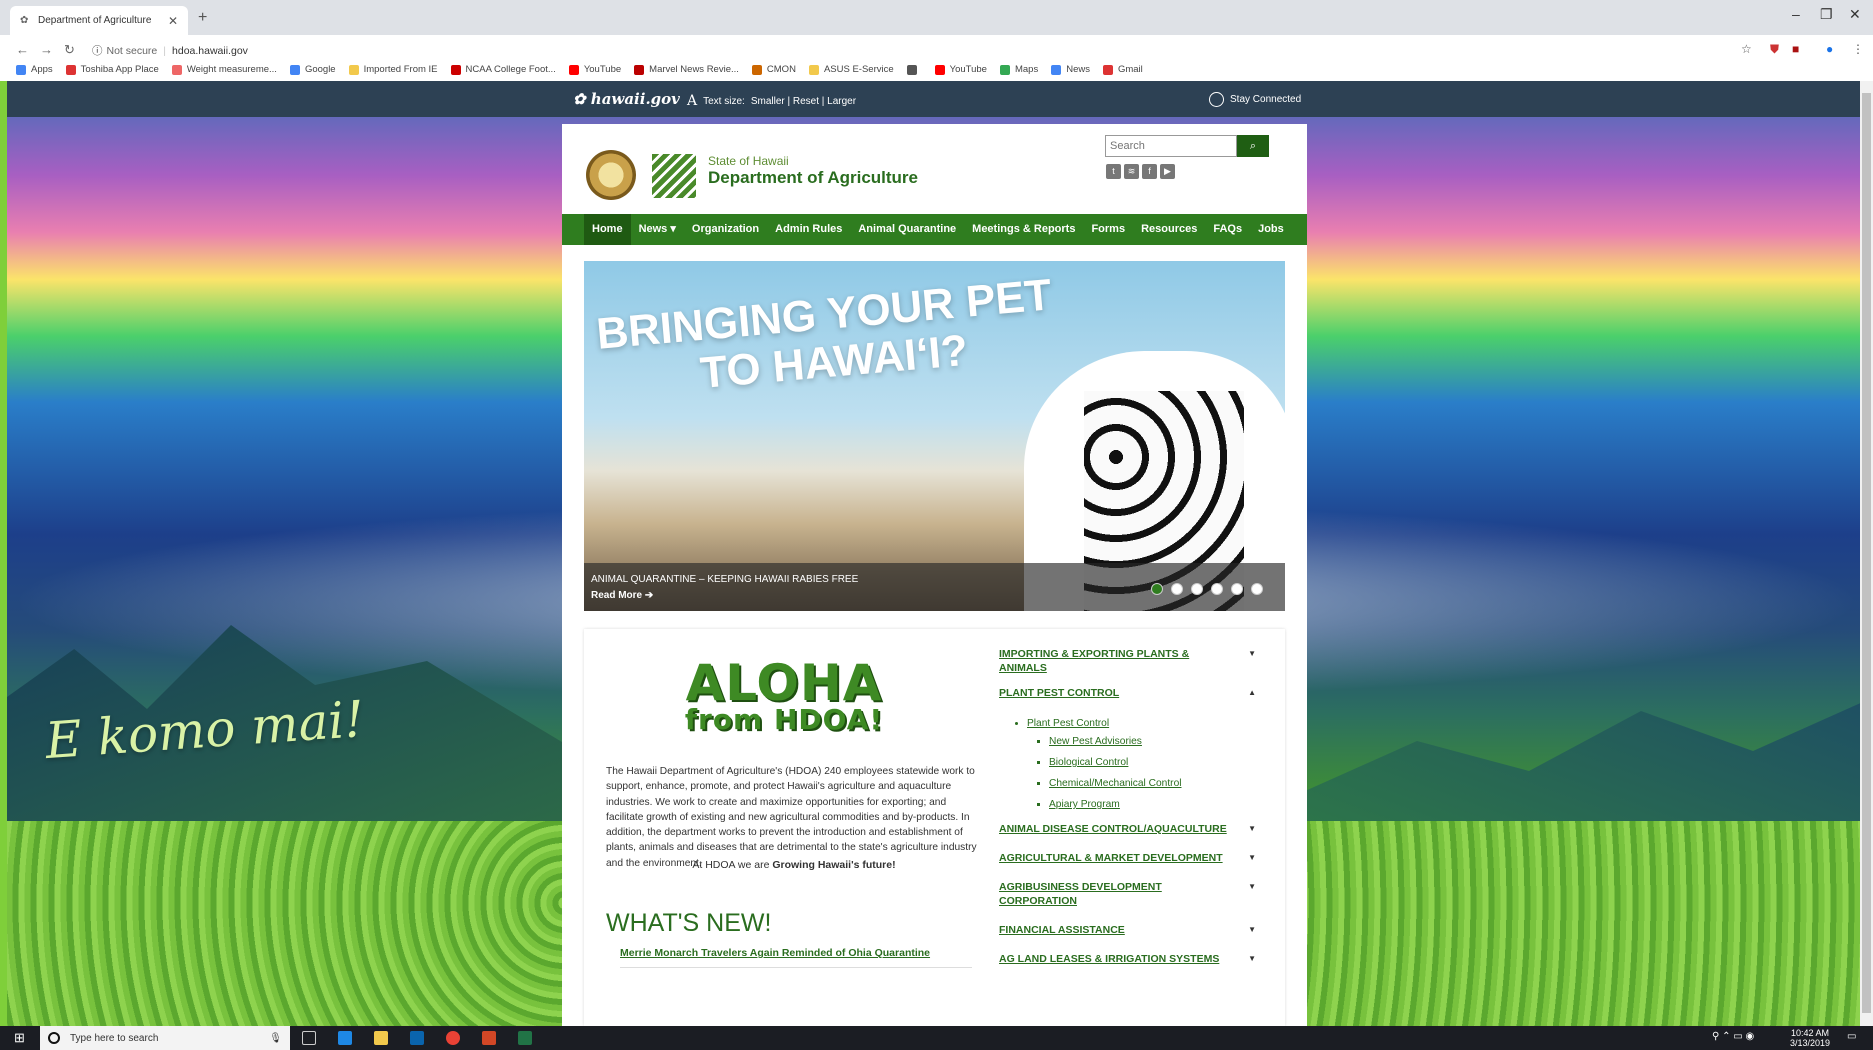  What do you see at coordinates (1255, 99) in the screenshot?
I see `stay-connected: Stay Connected` at bounding box center [1255, 99].